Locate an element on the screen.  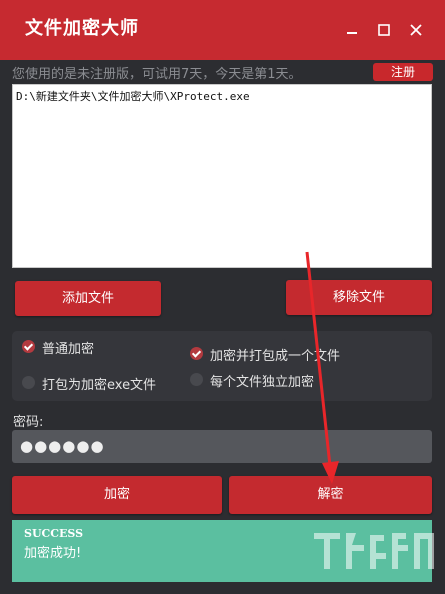
watermark-logo-icon is located at coordinates (374, 551).